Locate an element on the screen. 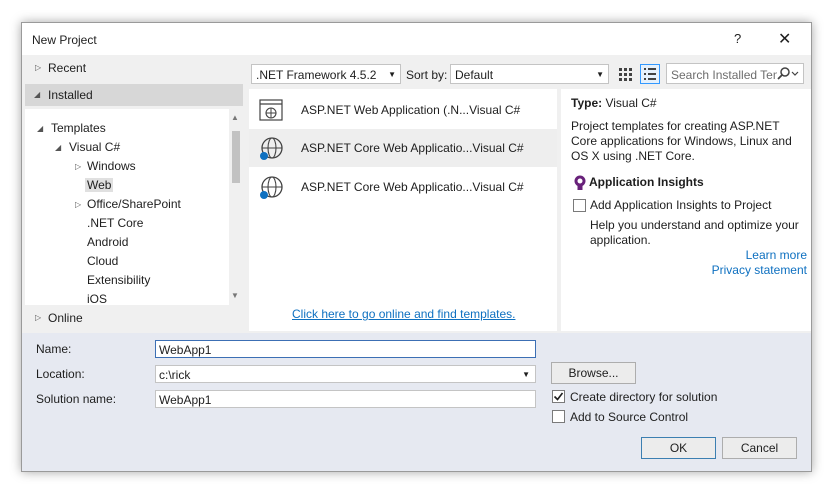 This screenshot has width=833, height=492. type-label: Type: is located at coordinates (587, 103).